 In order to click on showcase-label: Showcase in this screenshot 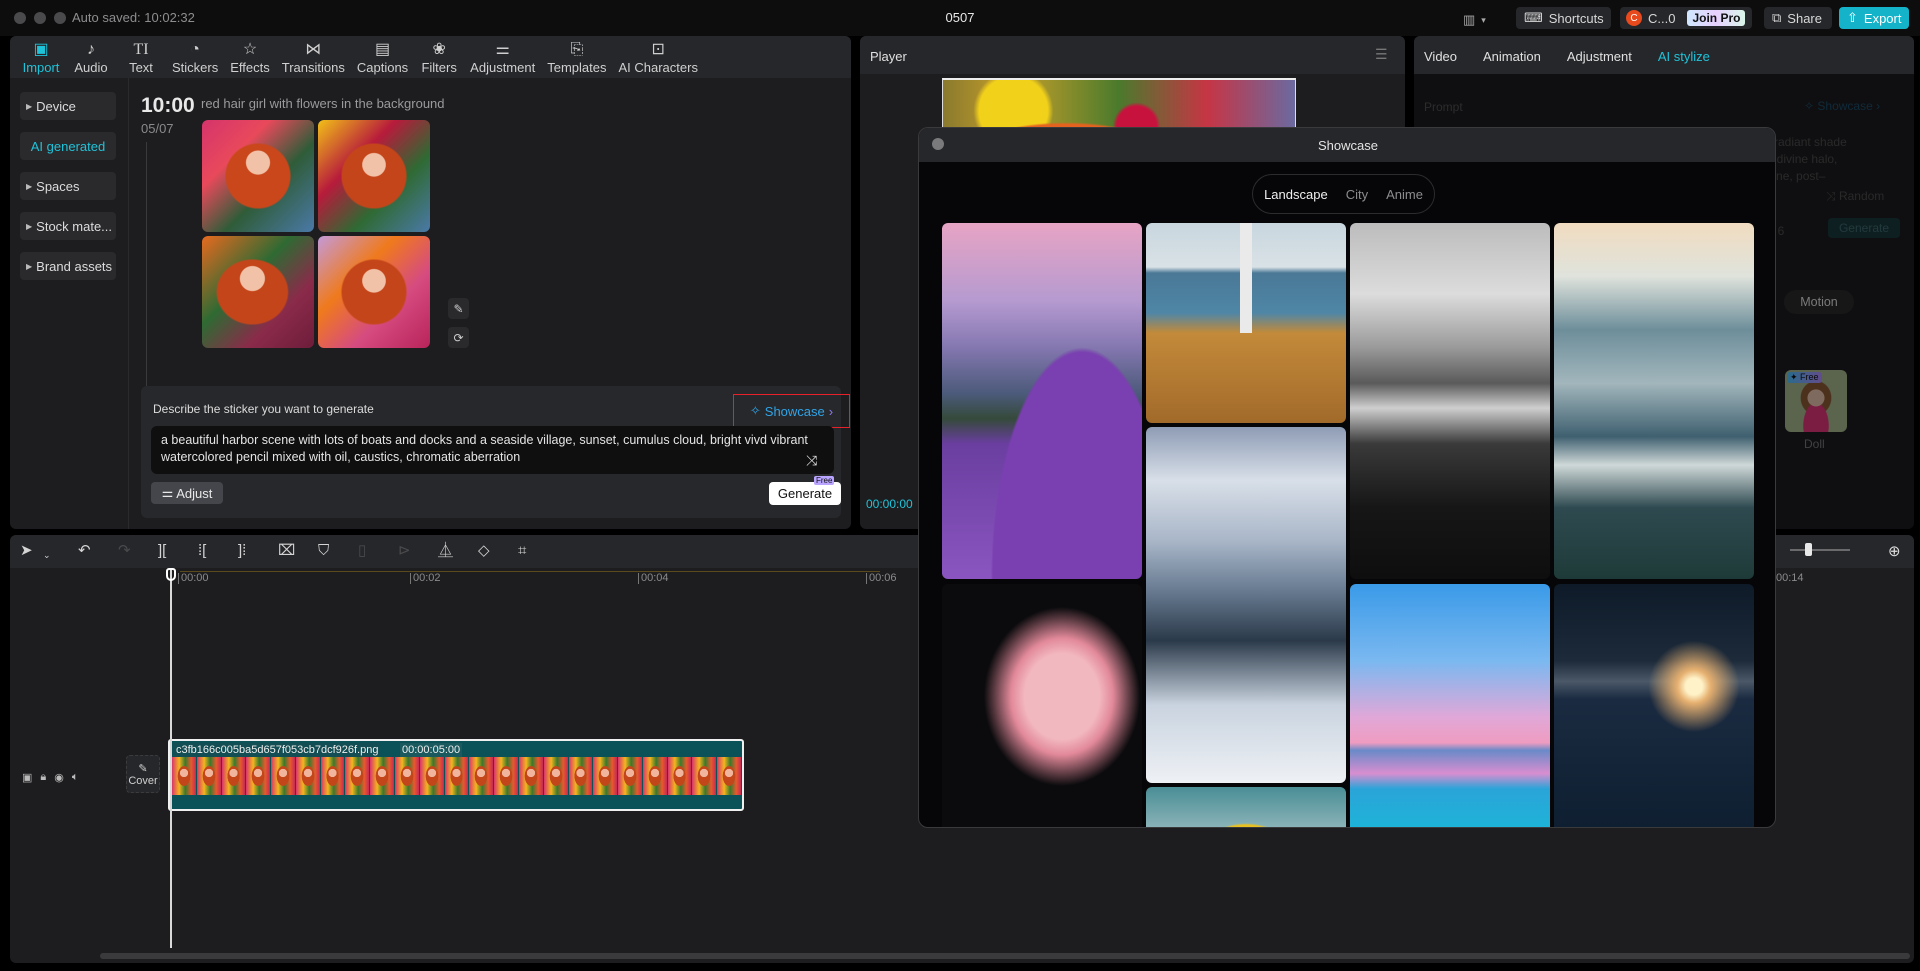, I will do `click(794, 411)`.